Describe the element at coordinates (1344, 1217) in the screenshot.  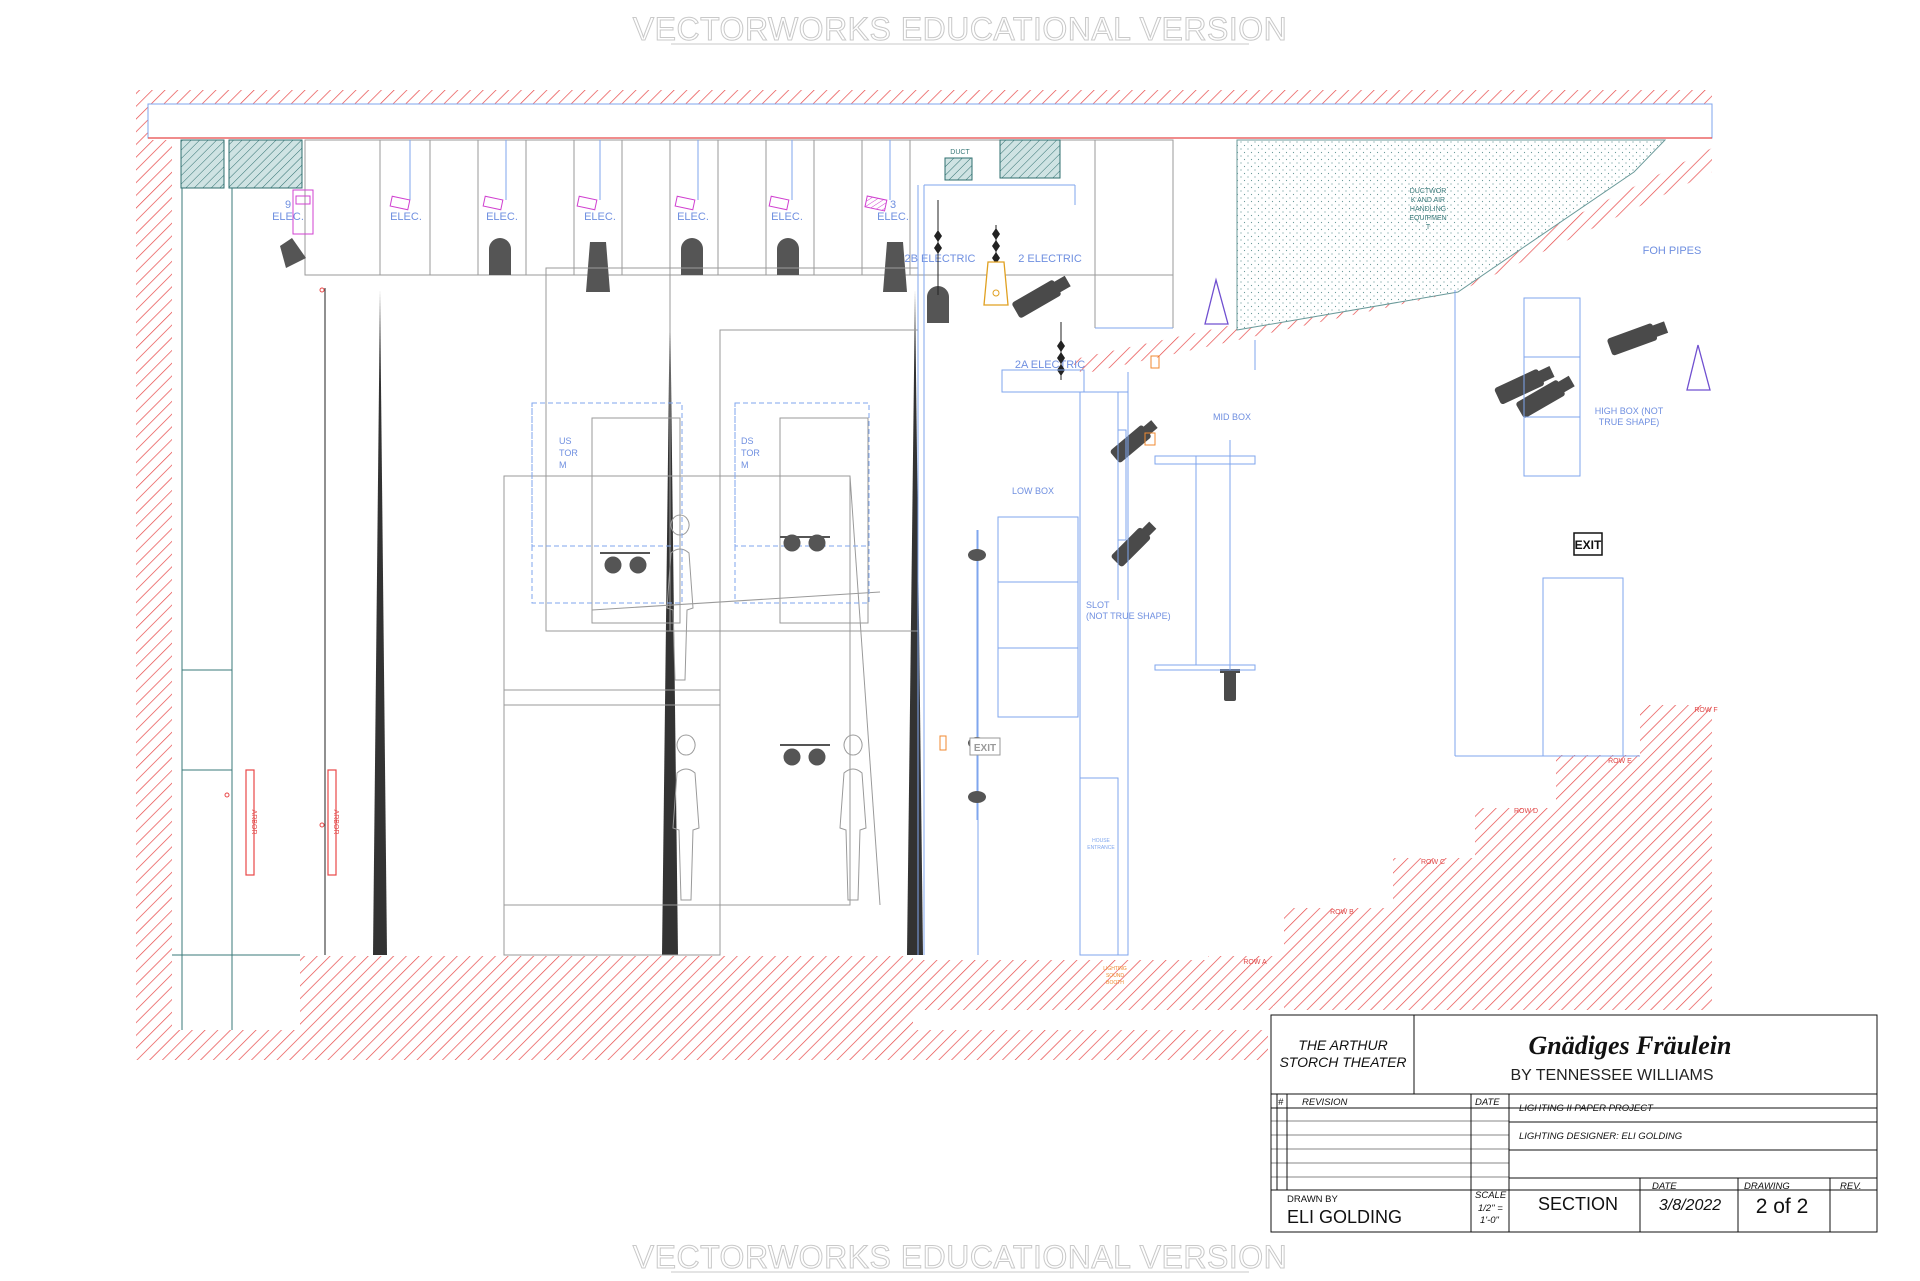
I see `drawn-by: ELI GOLDING` at that location.